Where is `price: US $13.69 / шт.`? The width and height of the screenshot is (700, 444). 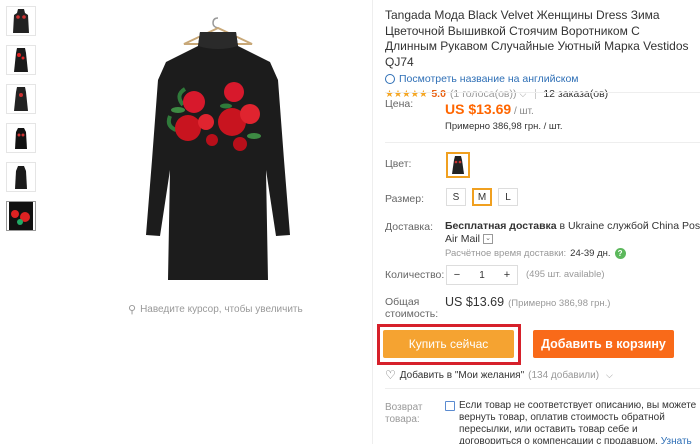
price: US $13.69 / шт. is located at coordinates (489, 109).